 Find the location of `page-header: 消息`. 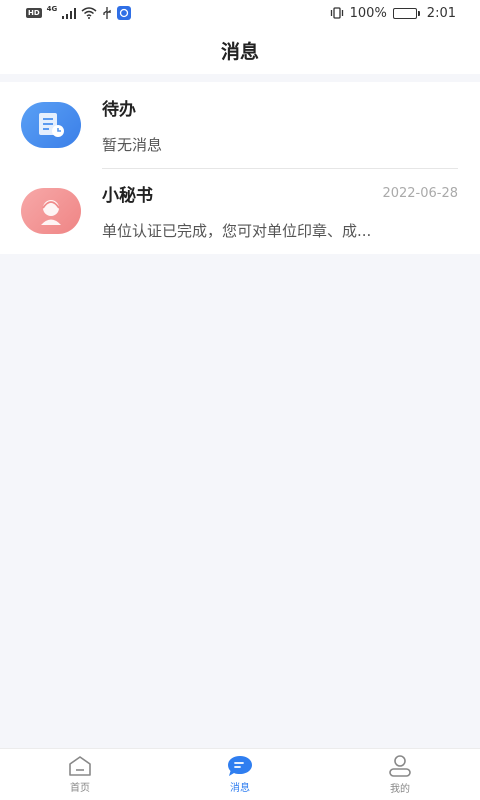

page-header: 消息 is located at coordinates (240, 50).